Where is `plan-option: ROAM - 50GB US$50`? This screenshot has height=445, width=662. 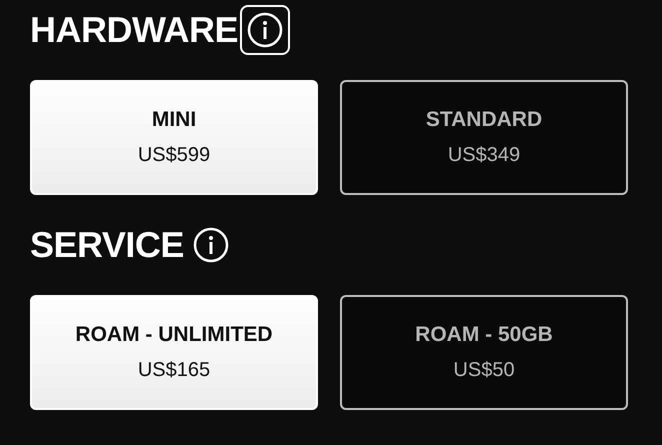
plan-option: ROAM - 50GB US$50 is located at coordinates (484, 352).